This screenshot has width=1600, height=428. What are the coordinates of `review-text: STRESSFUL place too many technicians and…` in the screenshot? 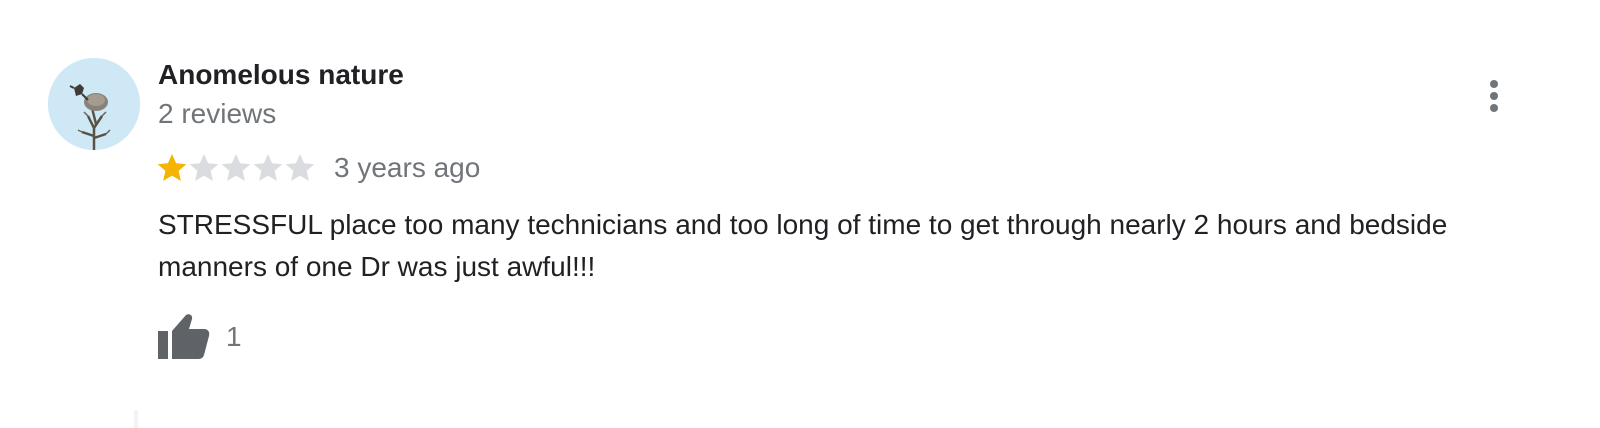 It's located at (803, 245).